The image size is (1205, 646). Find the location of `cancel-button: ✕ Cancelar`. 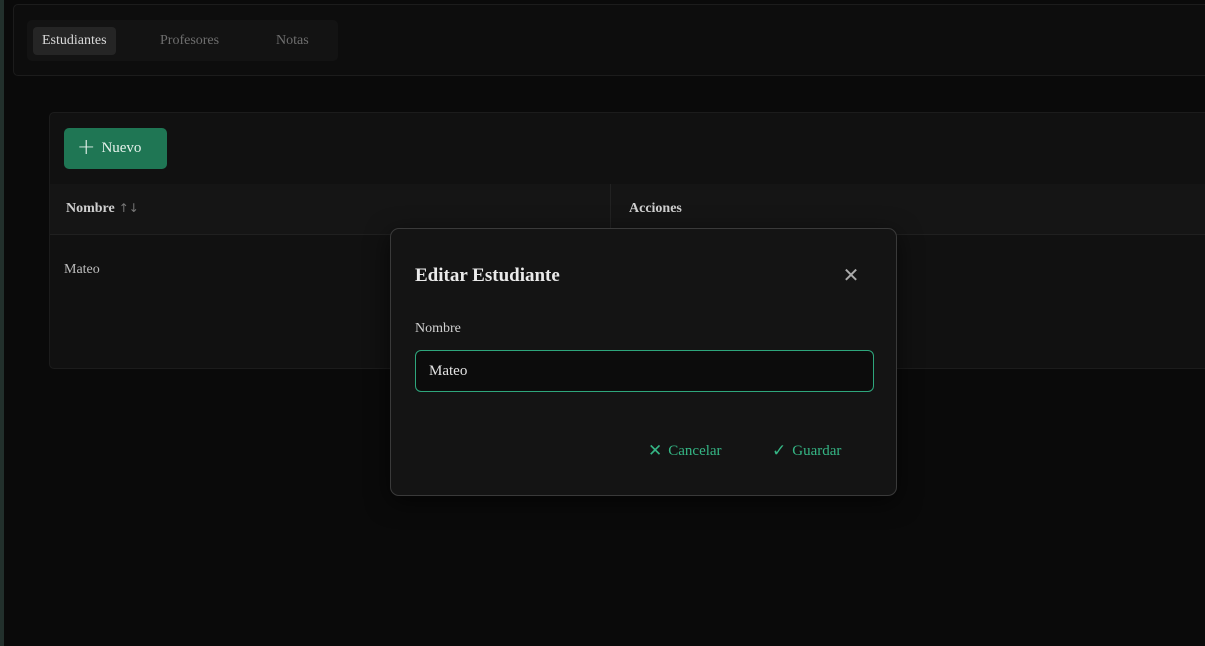

cancel-button: ✕ Cancelar is located at coordinates (685, 451).